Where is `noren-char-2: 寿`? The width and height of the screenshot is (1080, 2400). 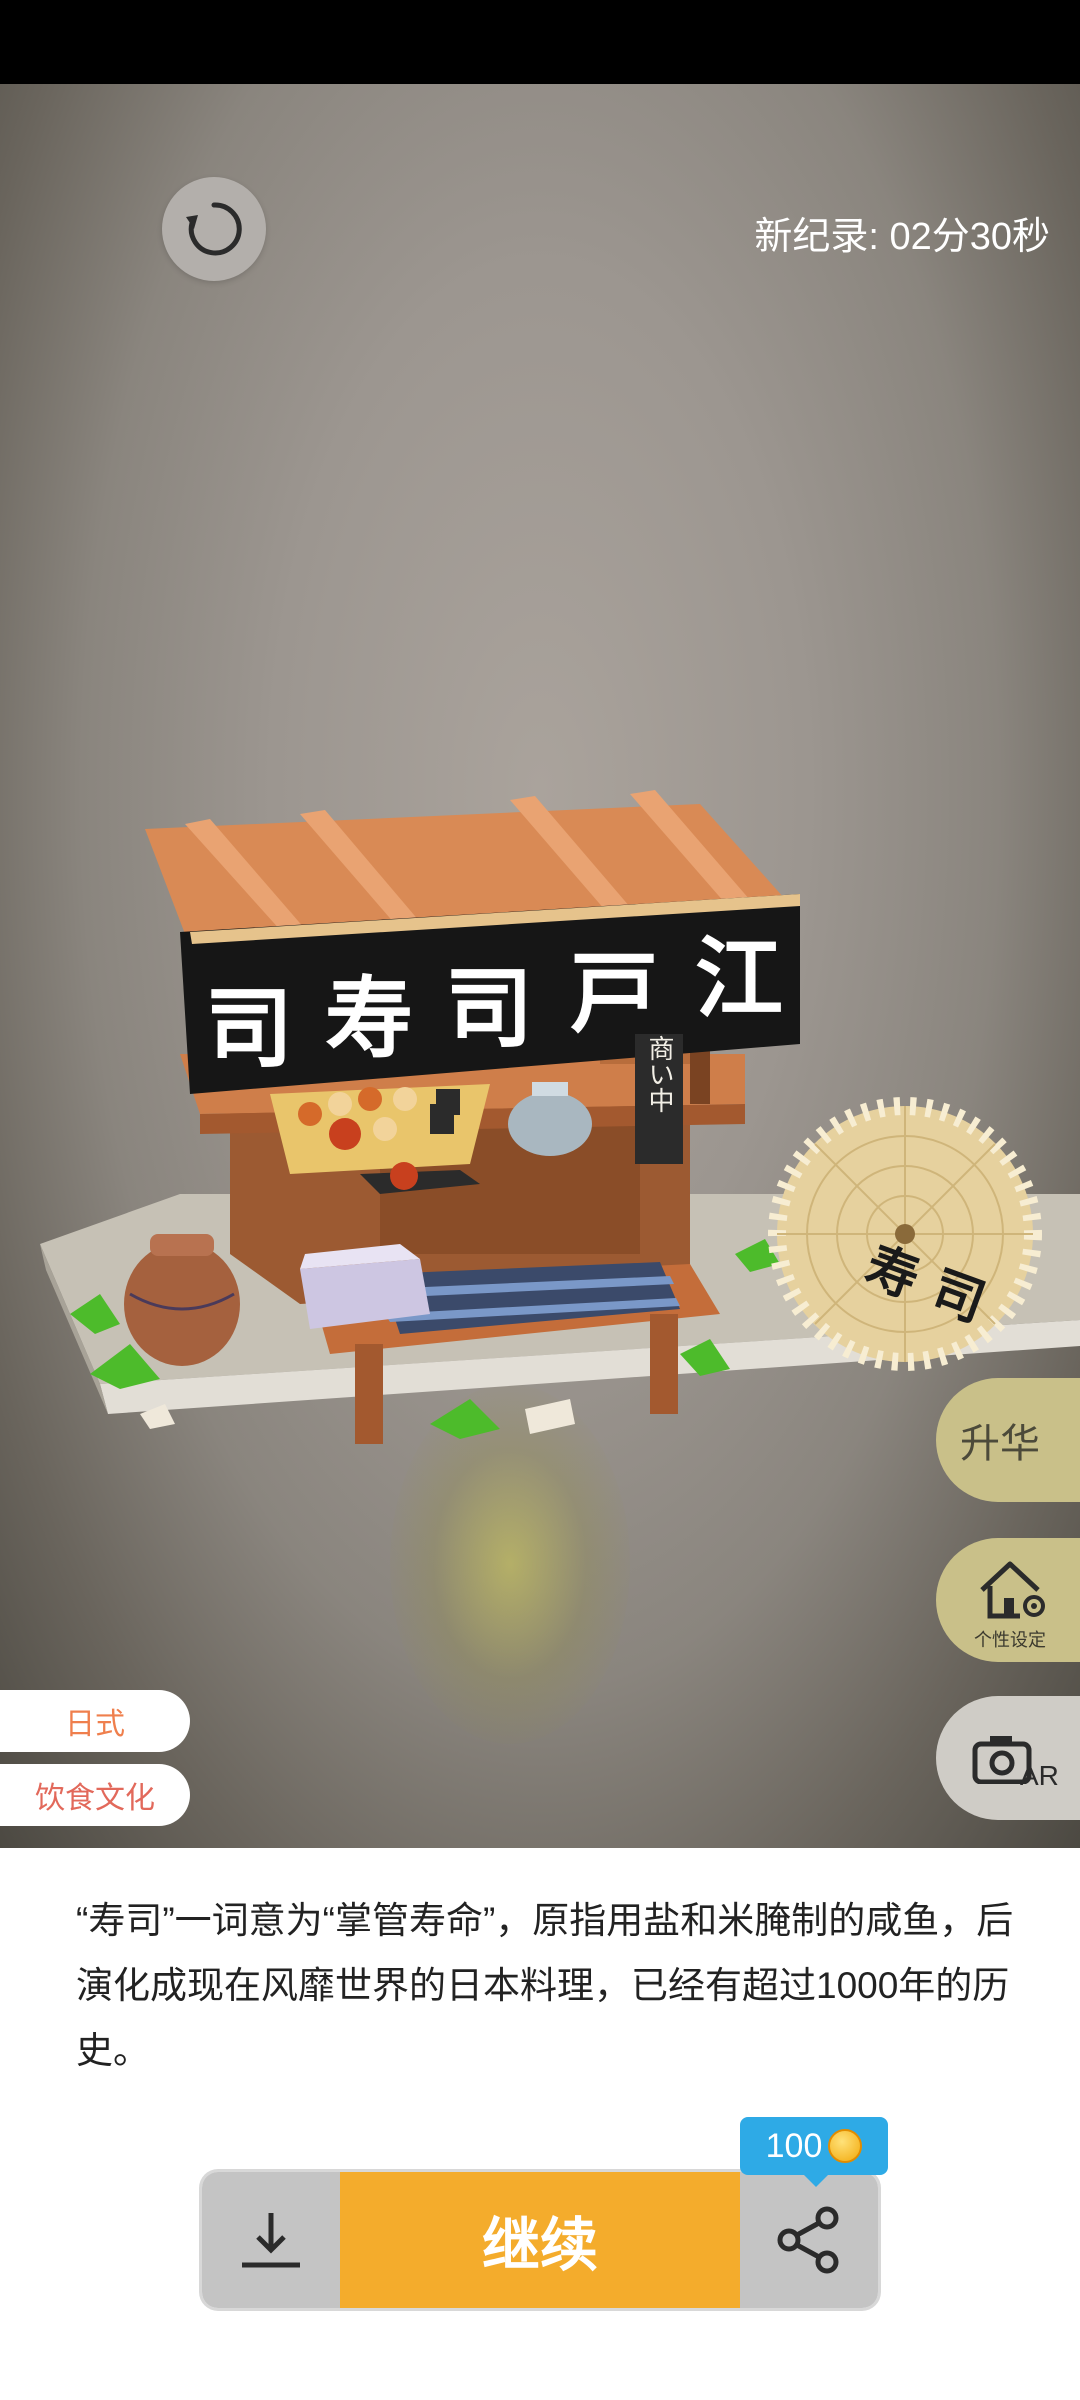
noren-char-2: 寿 is located at coordinates (369, 1018).